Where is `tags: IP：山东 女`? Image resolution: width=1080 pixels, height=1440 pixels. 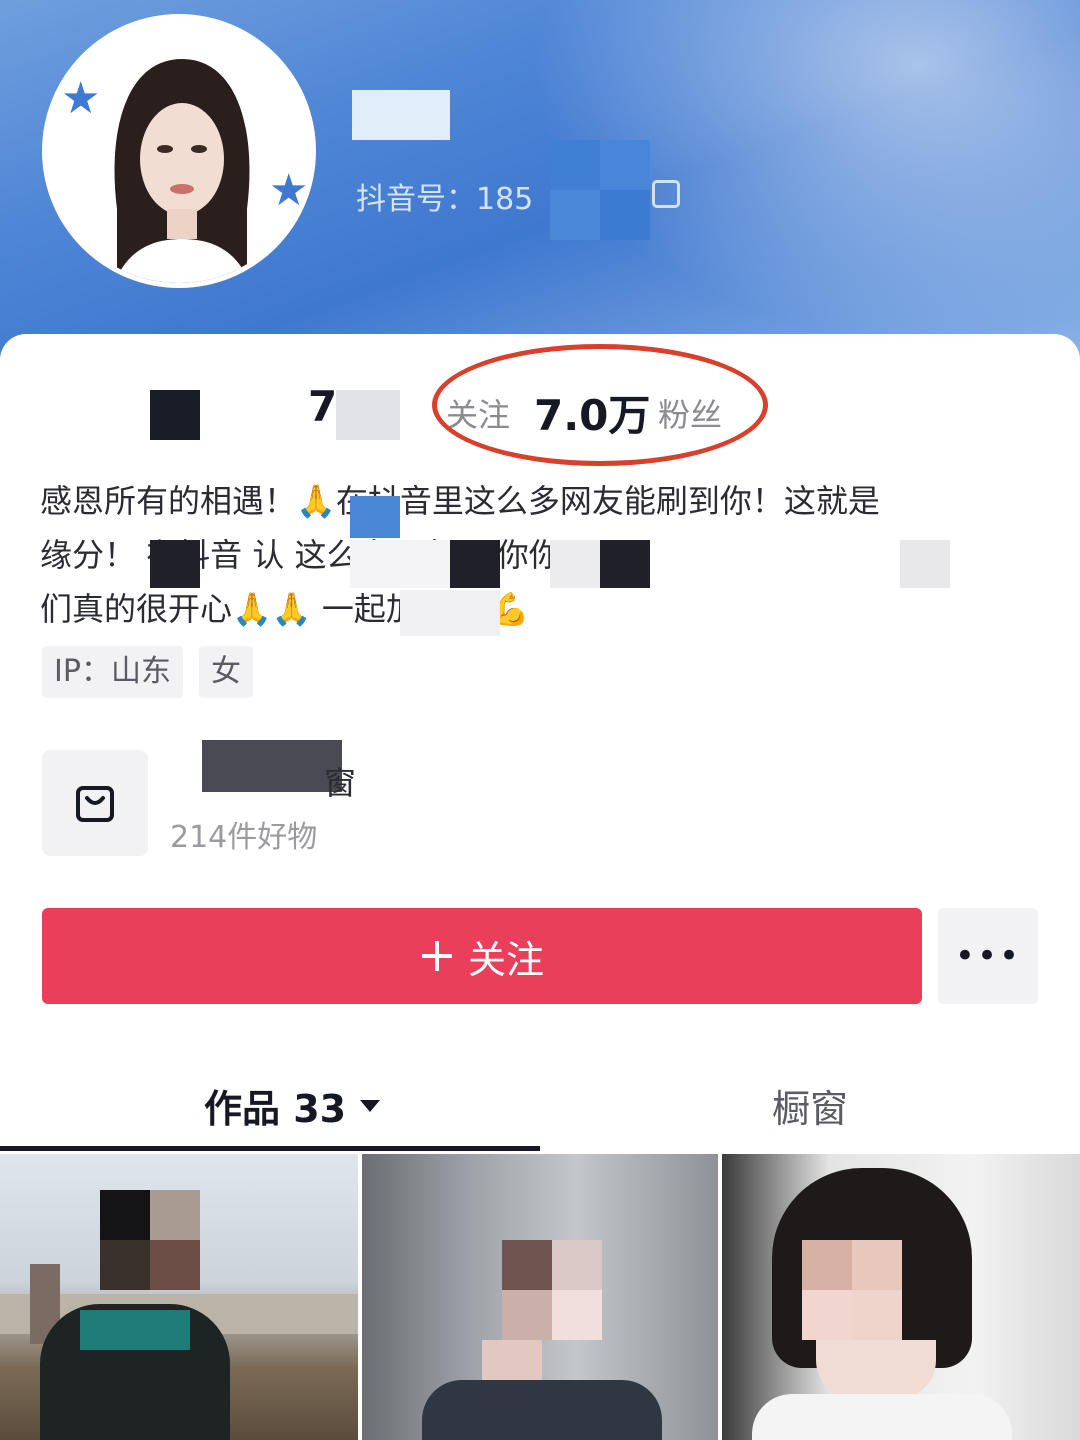
tags: IP：山东 女 is located at coordinates (147, 672).